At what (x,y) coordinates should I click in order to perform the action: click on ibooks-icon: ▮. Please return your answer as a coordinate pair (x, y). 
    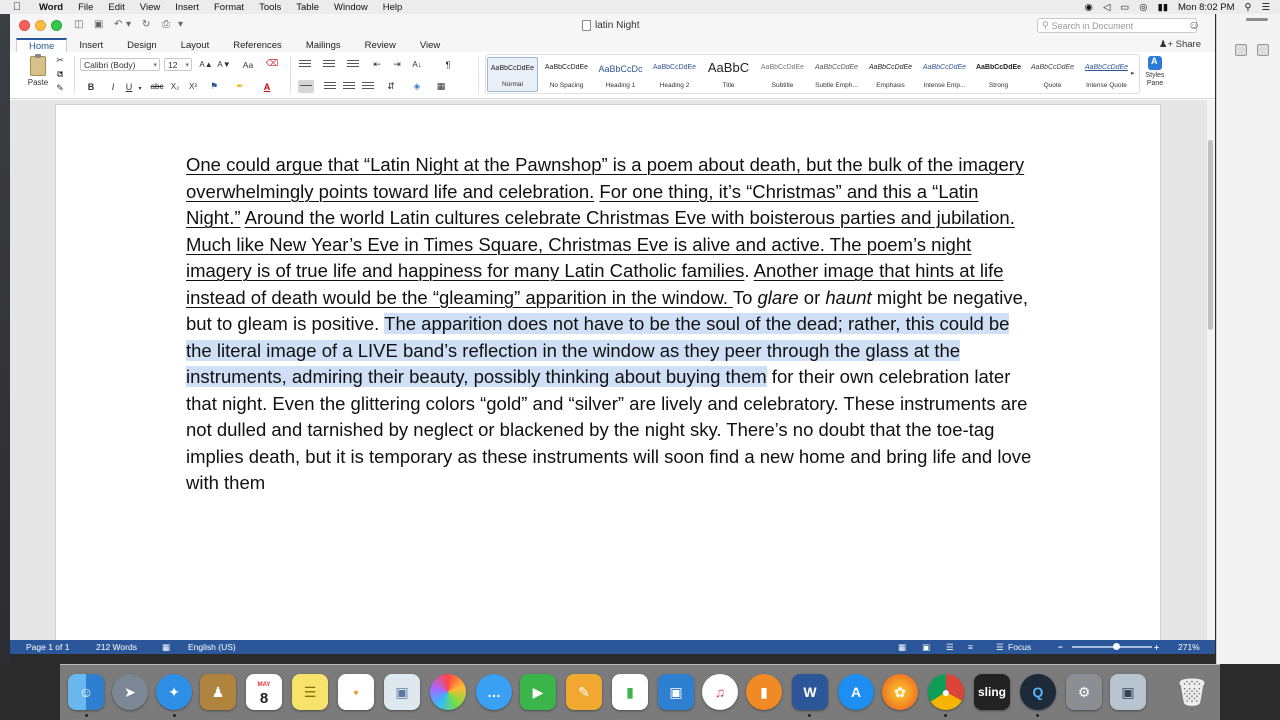
    Looking at the image, I should click on (764, 692).